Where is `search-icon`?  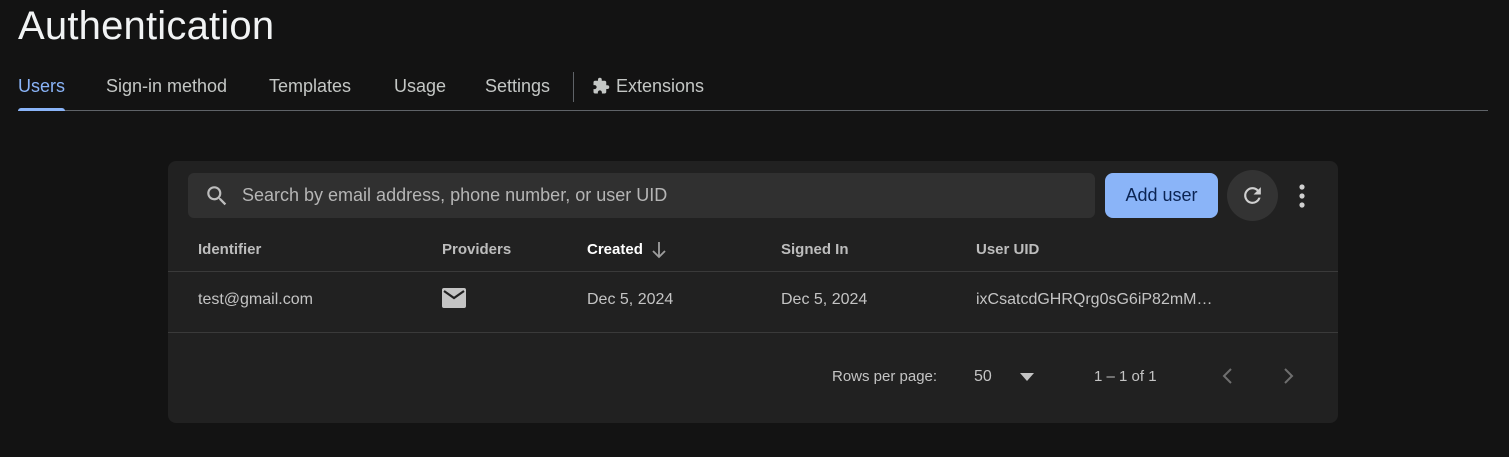 search-icon is located at coordinates (217, 198).